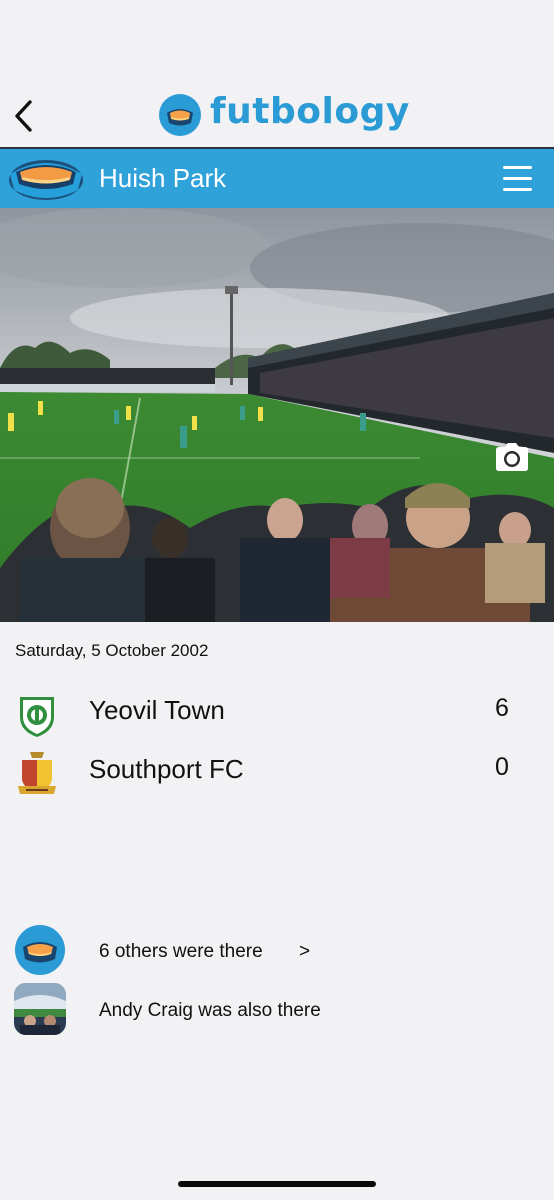 This screenshot has width=554, height=1200. I want to click on yeovil-town-crest-icon, so click(37, 717).